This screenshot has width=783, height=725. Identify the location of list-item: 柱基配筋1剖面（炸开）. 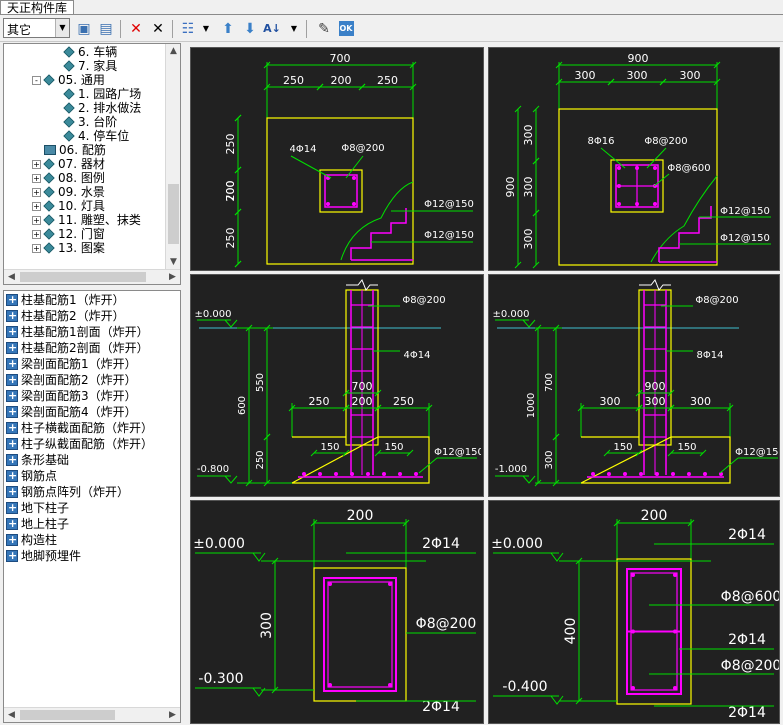
(77, 332).